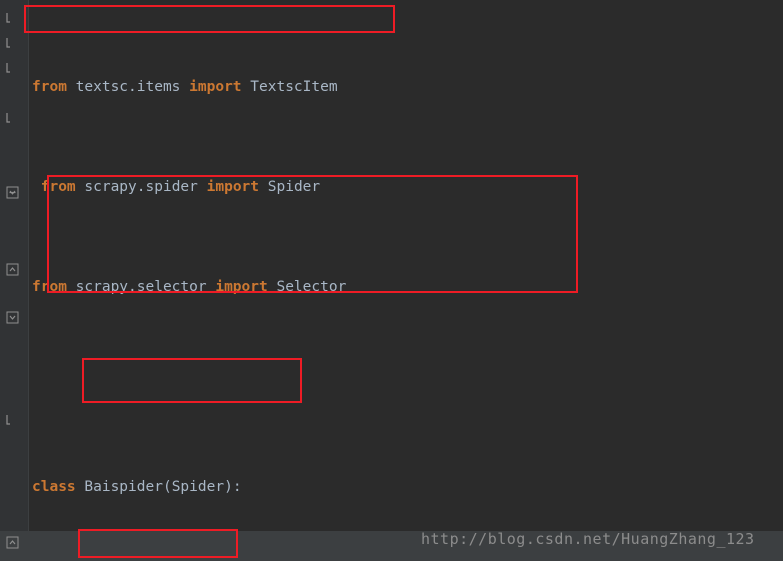  I want to click on keyword-from-2: from, so click(58, 187).